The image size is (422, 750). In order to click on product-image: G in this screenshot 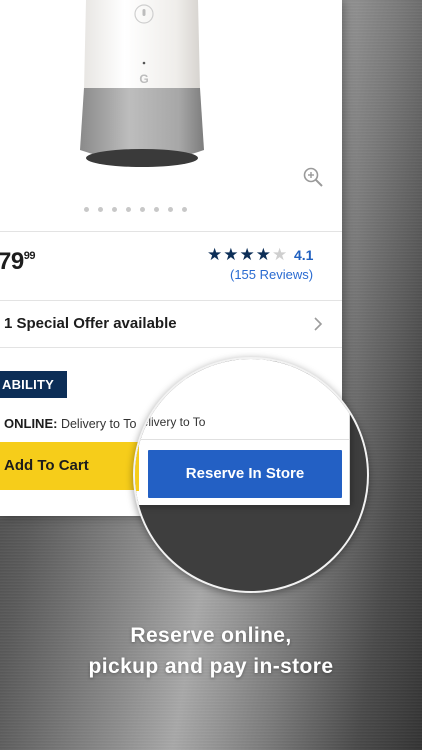, I will do `click(142, 83)`.